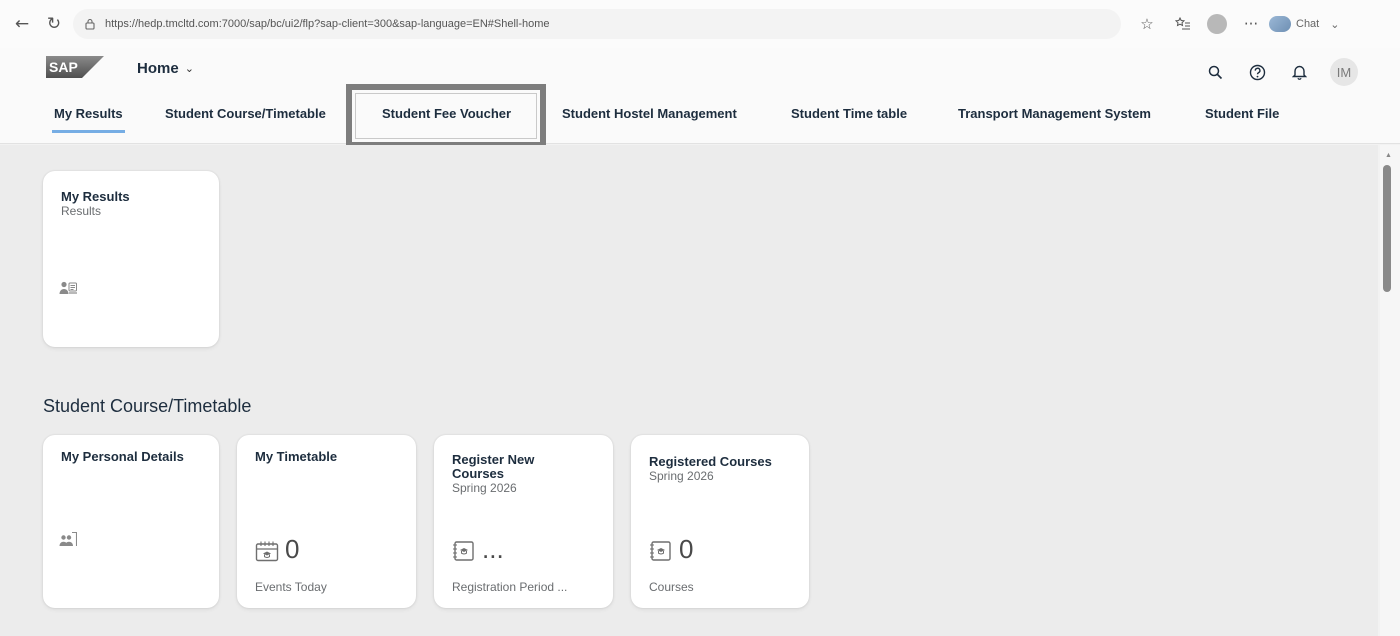 This screenshot has height=636, width=1400. I want to click on user-avatar: IM, so click(1344, 72).